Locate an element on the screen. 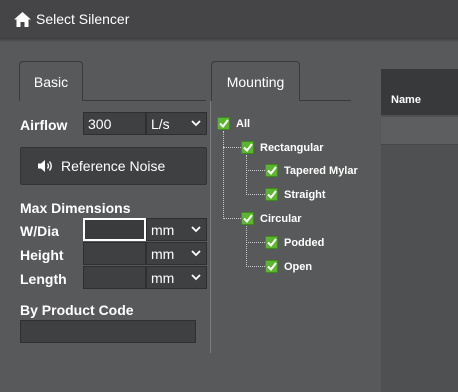 This screenshot has height=392, width=458. wdia-input is located at coordinates (114, 229).